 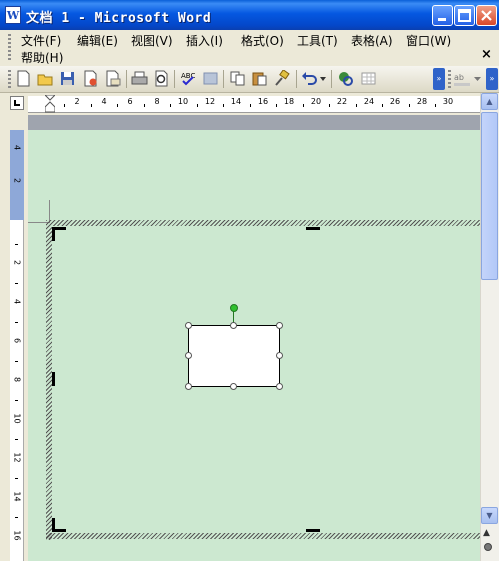 I want to click on ruler-tick-label: 16, so click(x=263, y=101).